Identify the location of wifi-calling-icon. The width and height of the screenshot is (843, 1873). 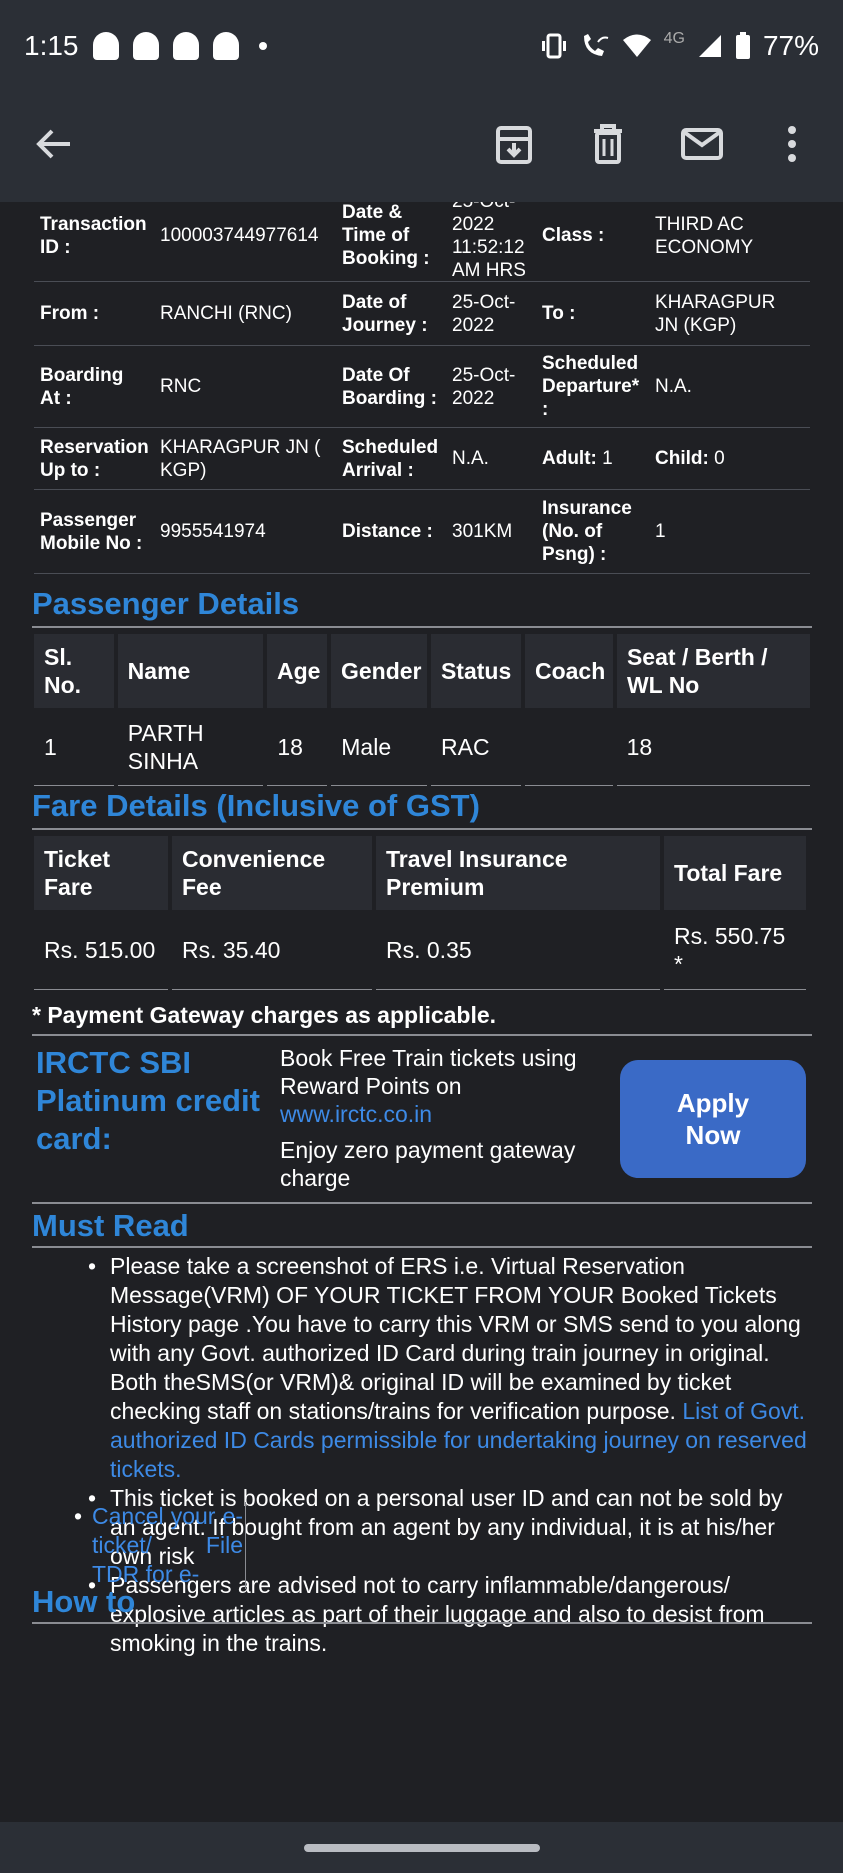
(595, 46).